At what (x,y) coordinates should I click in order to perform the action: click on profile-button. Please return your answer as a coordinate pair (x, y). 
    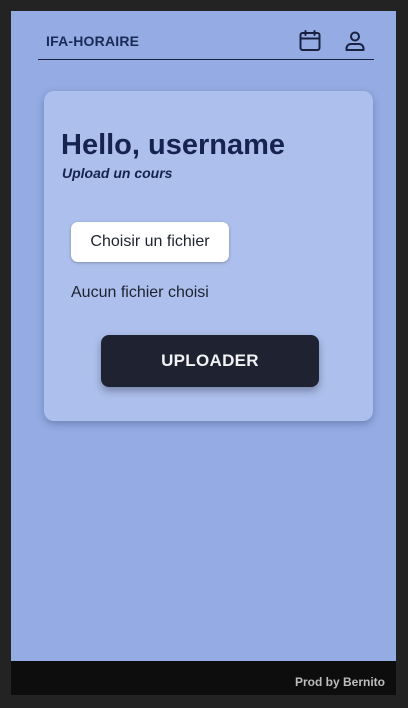
    Looking at the image, I should click on (355, 41).